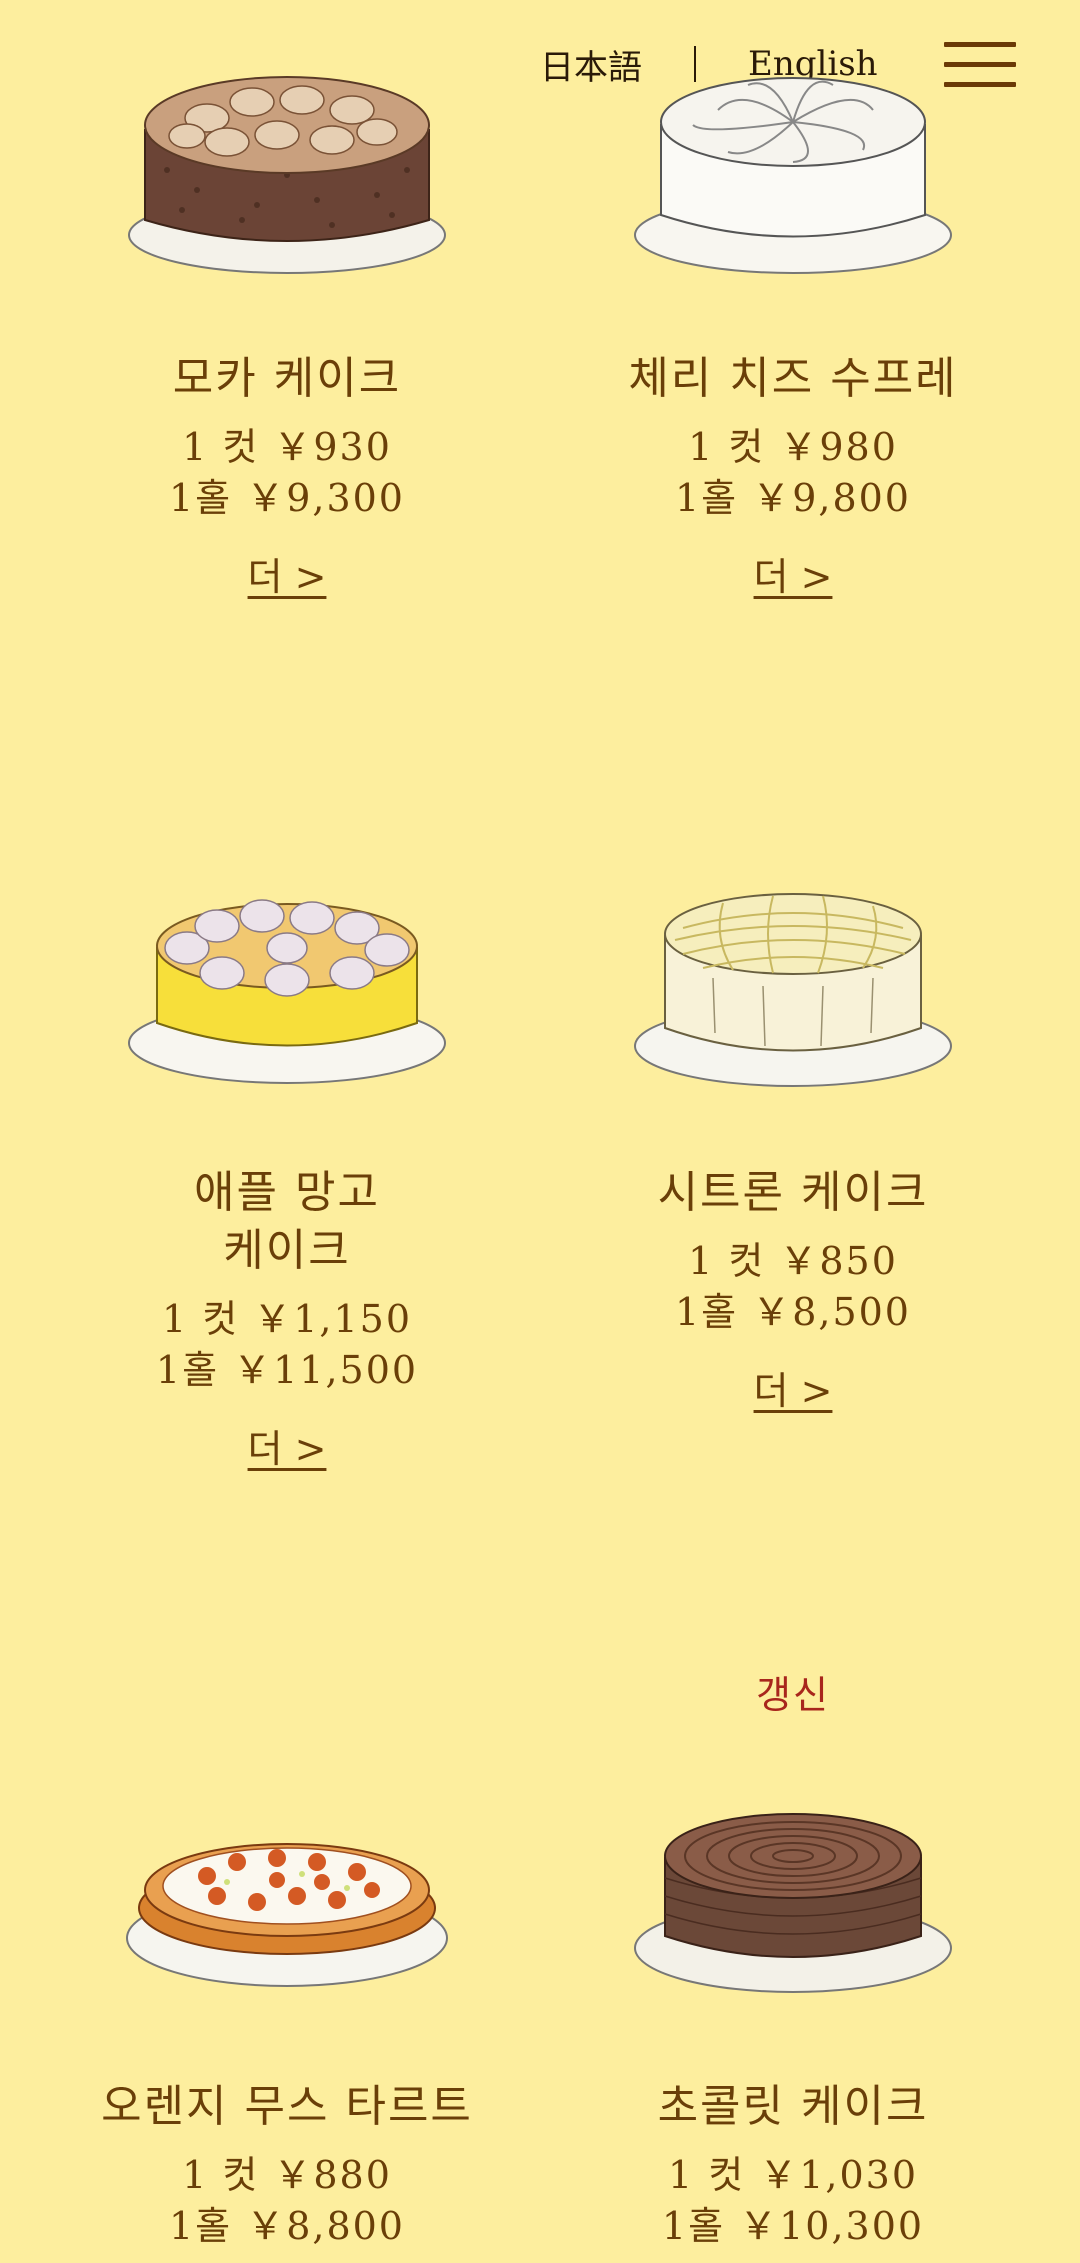  I want to click on price-whole: 1홀 ￥8,800, so click(286, 2226).